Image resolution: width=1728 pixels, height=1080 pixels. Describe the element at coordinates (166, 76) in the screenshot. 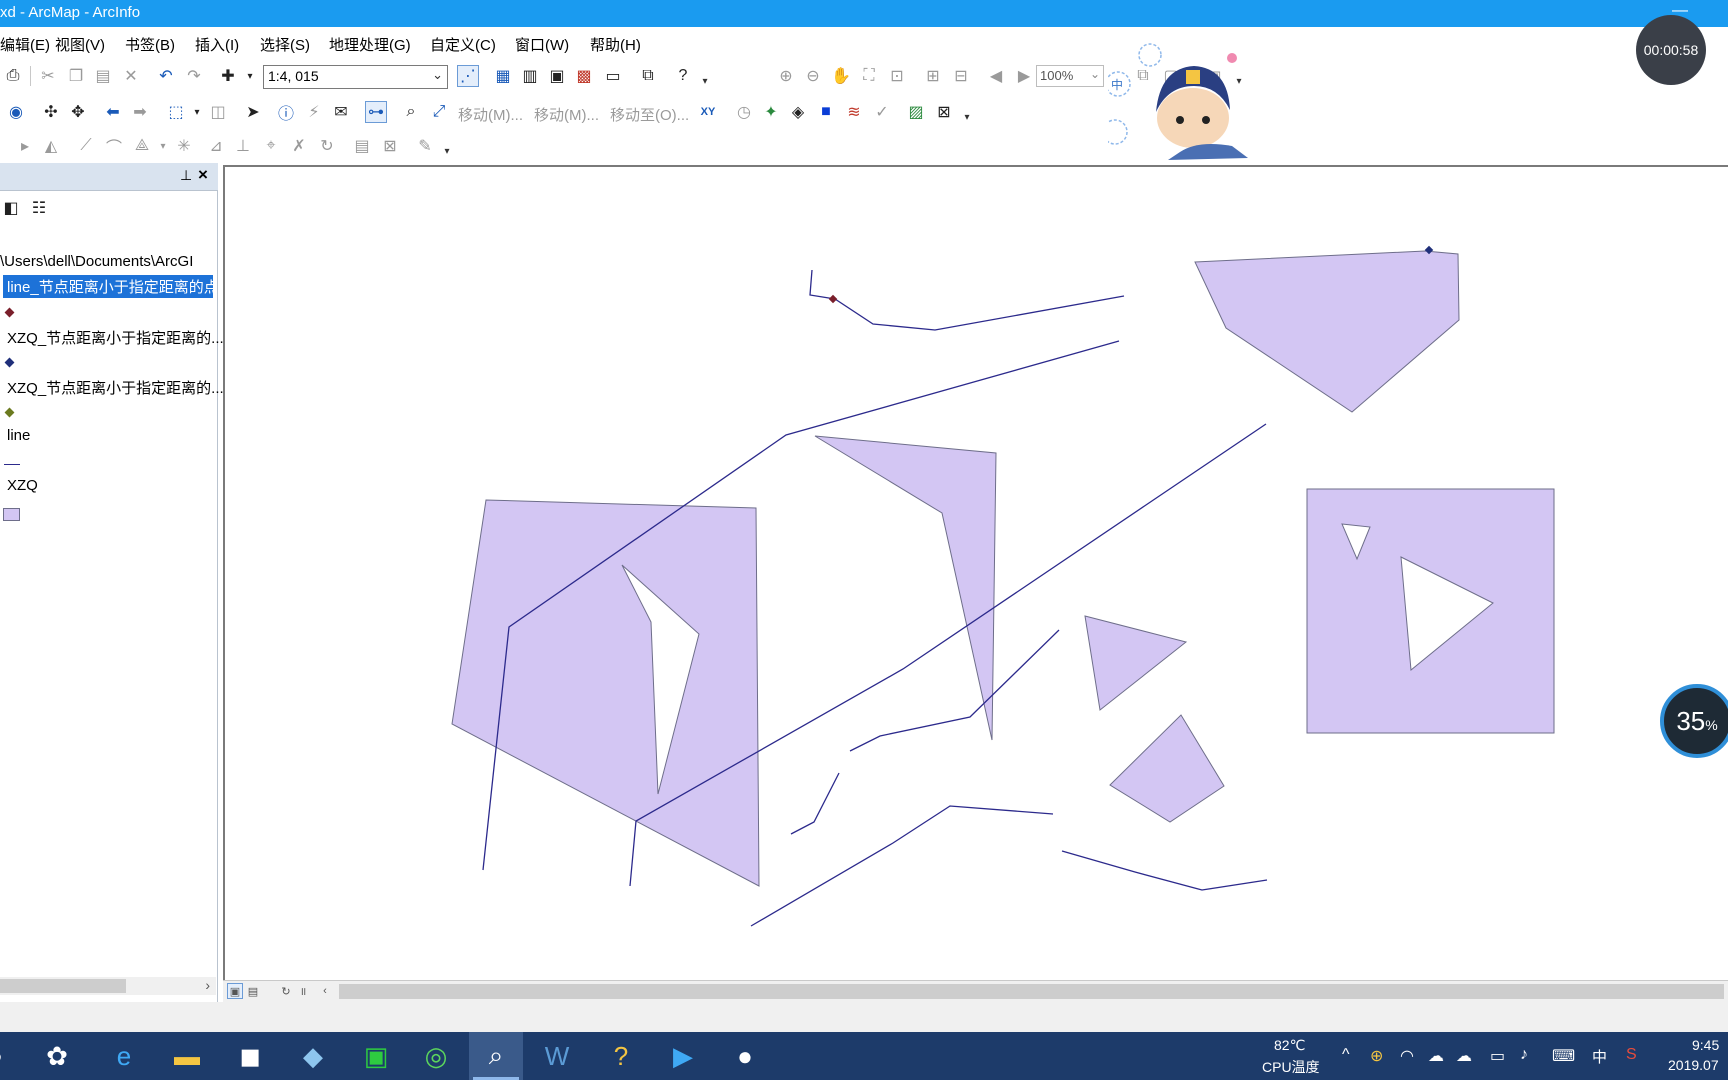

I see `undo-icon: ↶` at that location.